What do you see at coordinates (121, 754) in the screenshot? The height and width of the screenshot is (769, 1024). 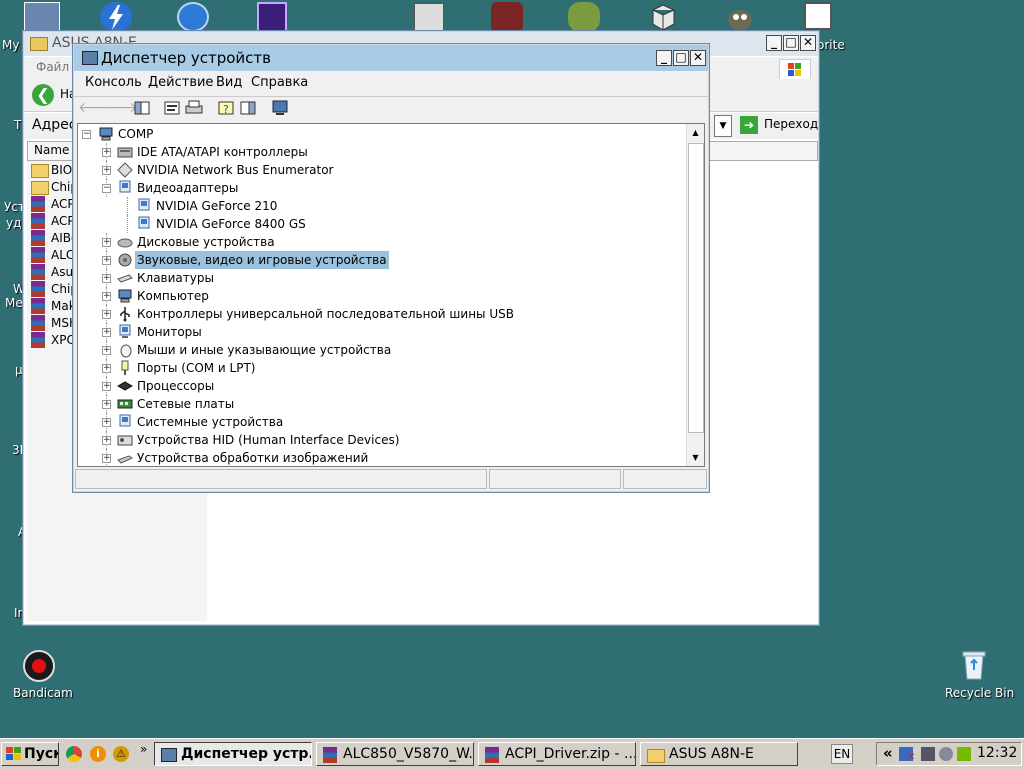 I see `warning-icon: ⚠` at bounding box center [121, 754].